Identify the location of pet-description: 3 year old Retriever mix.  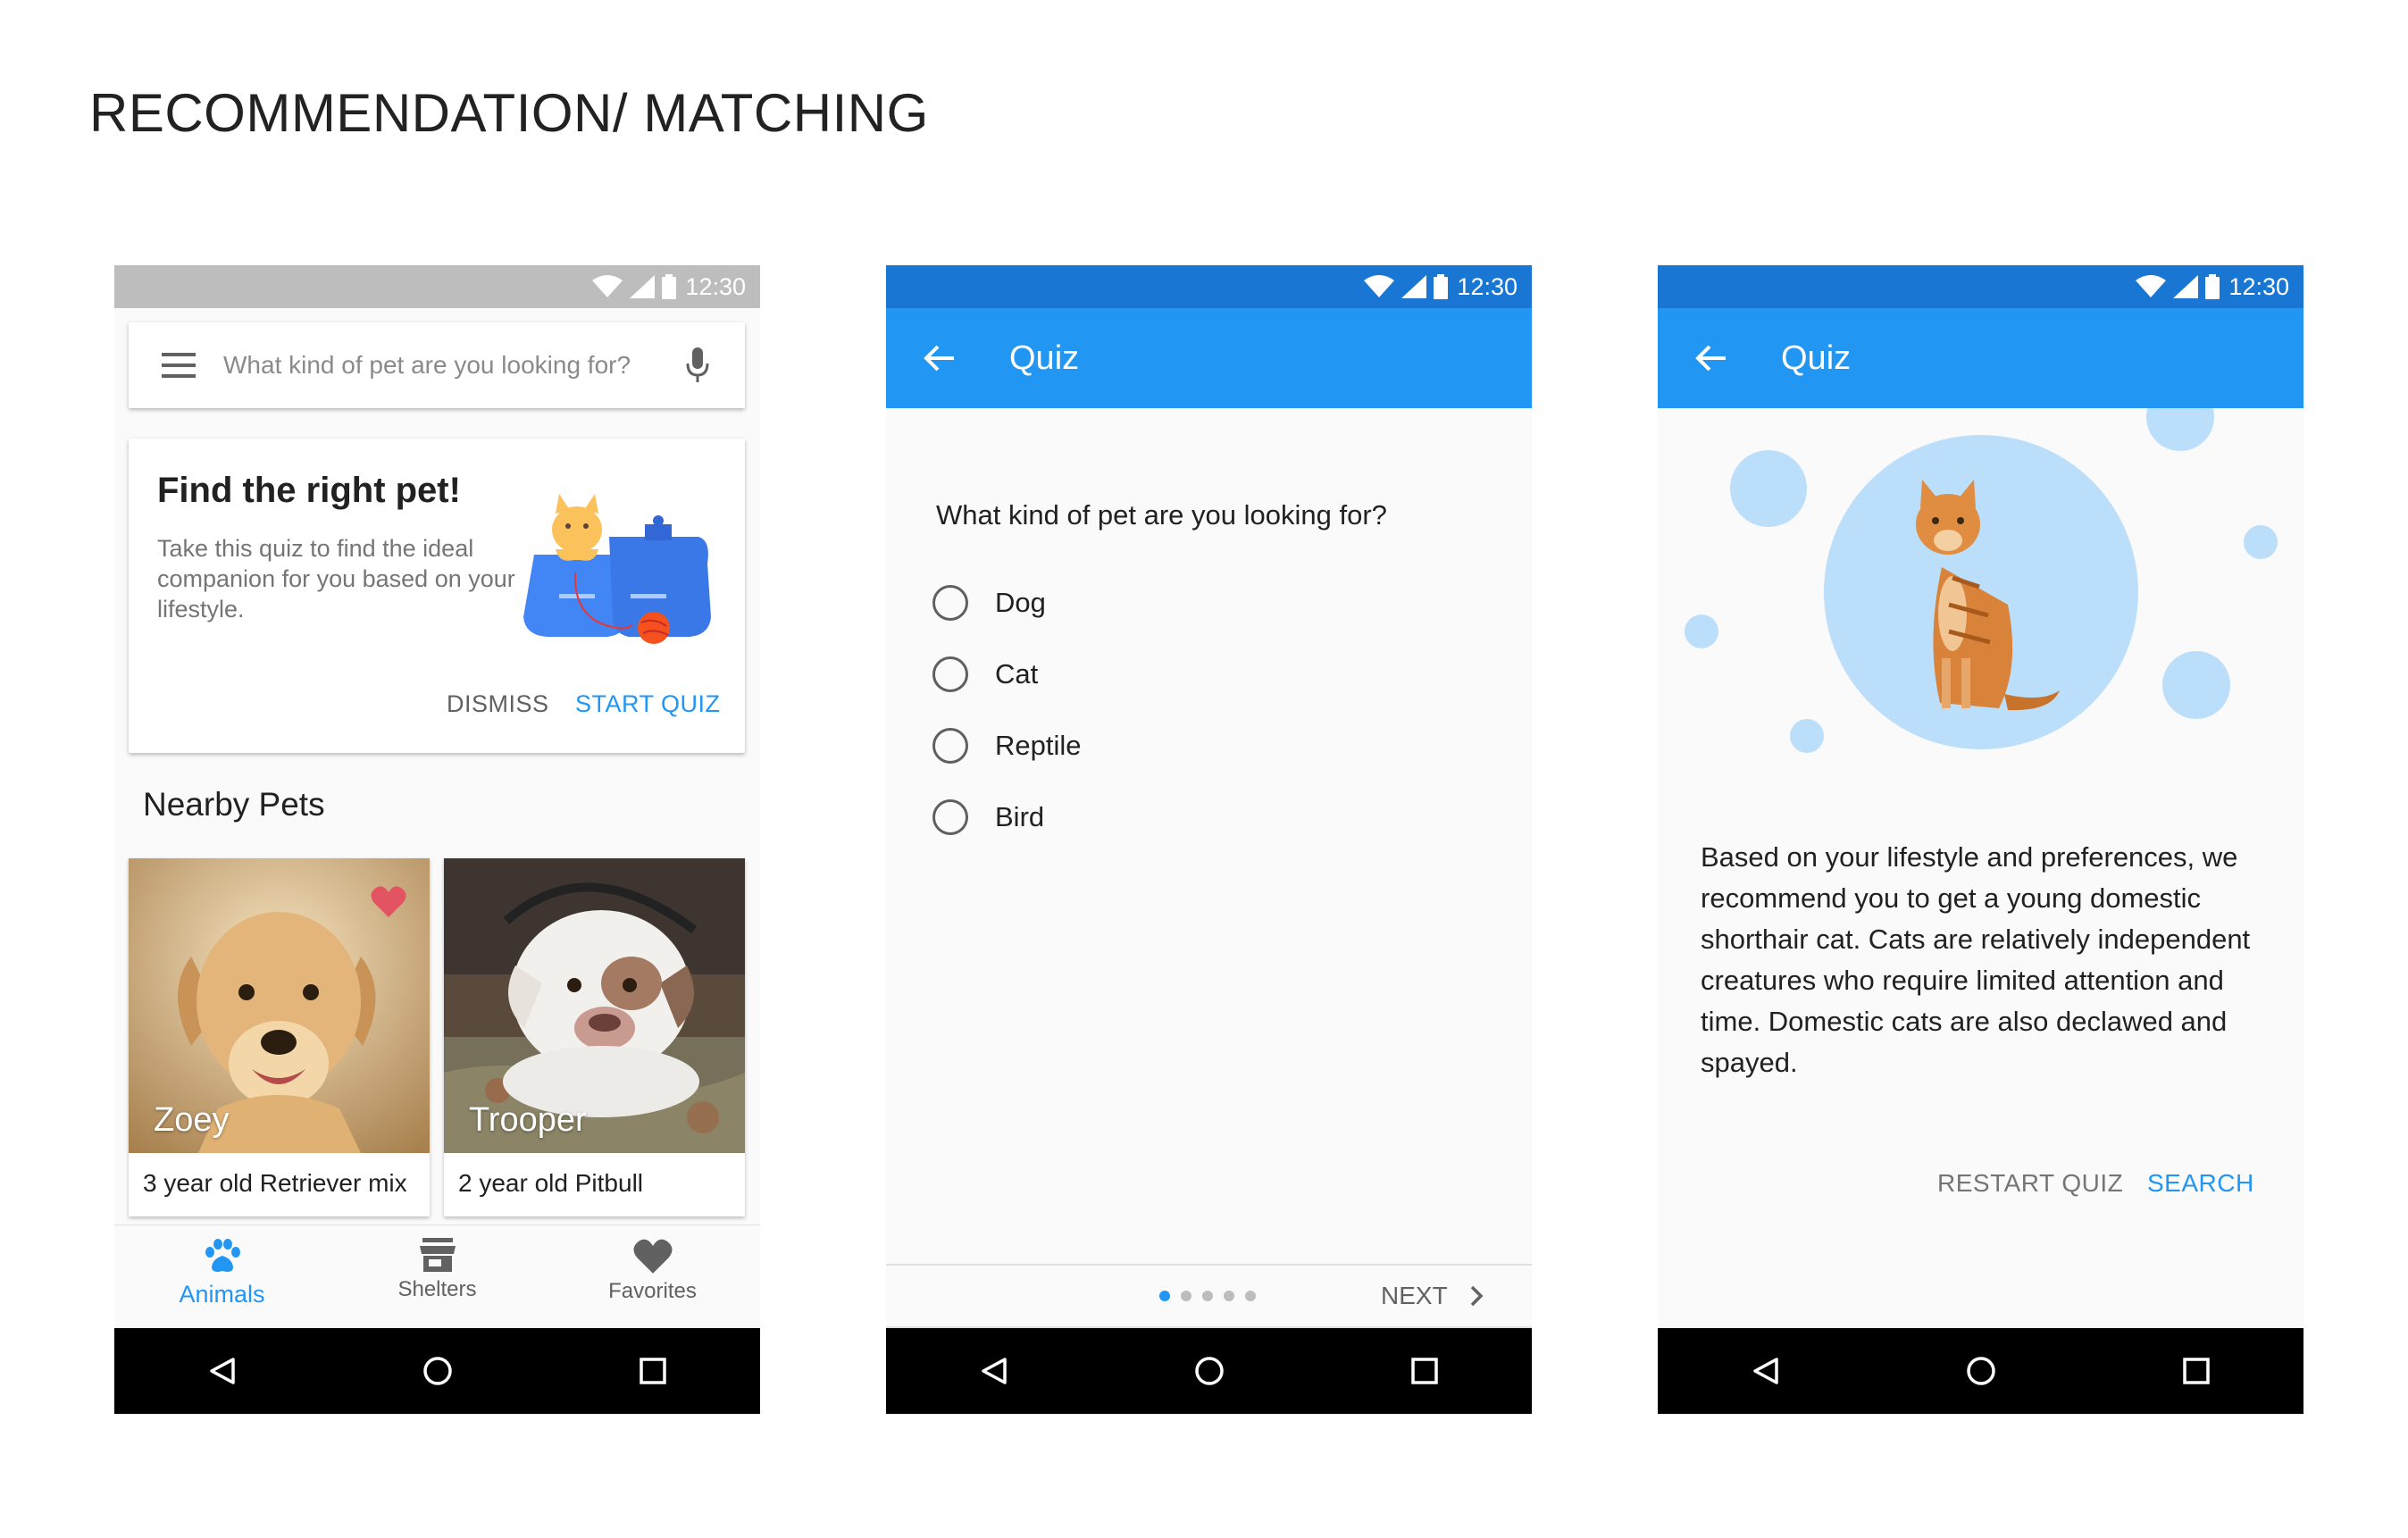
(275, 1183).